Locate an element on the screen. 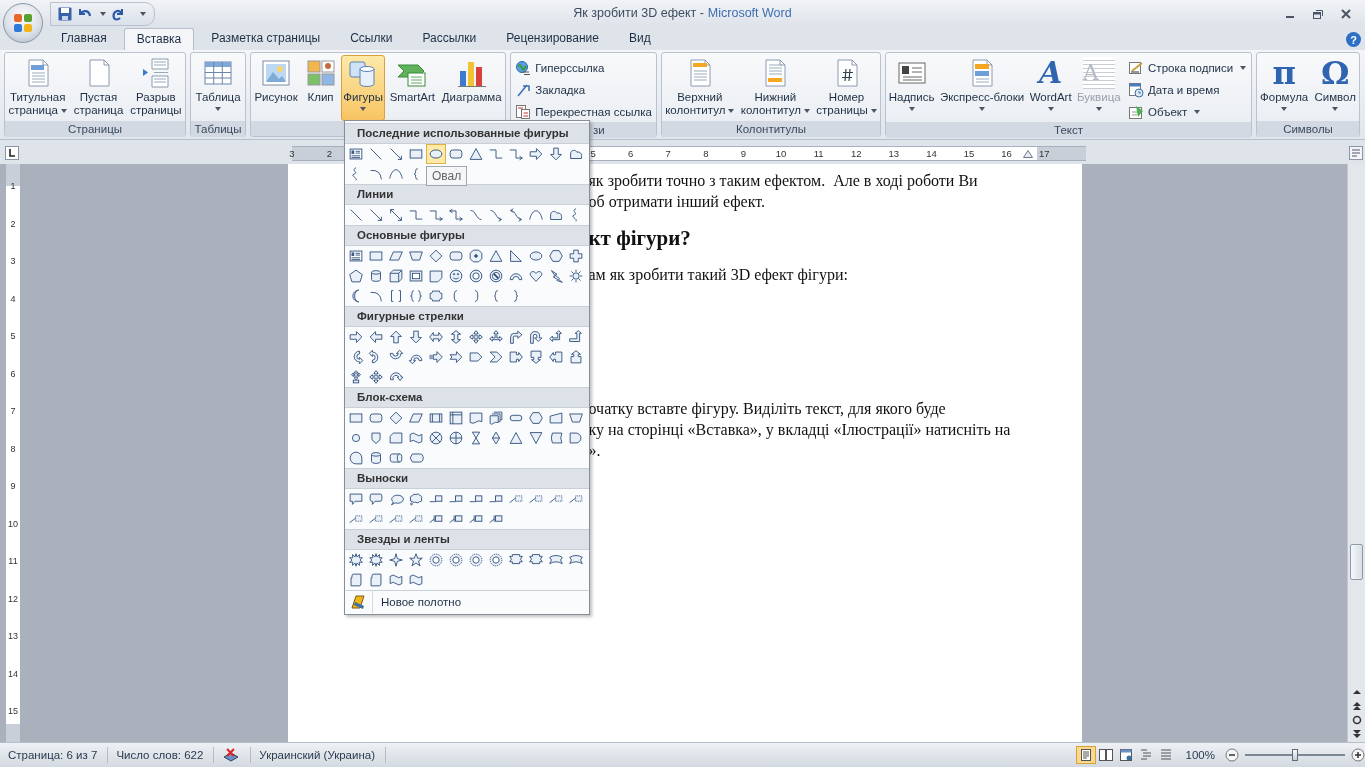 The image size is (1365, 767). ribbon-tab: Вставка is located at coordinates (159, 39).